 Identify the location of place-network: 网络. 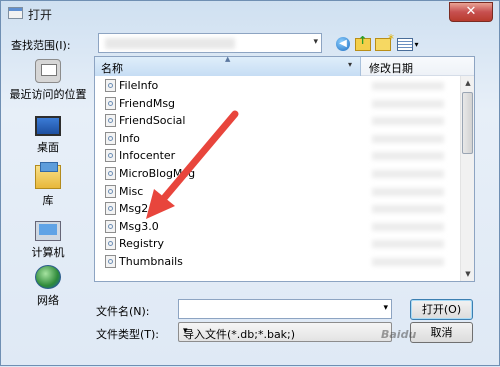
(48, 286).